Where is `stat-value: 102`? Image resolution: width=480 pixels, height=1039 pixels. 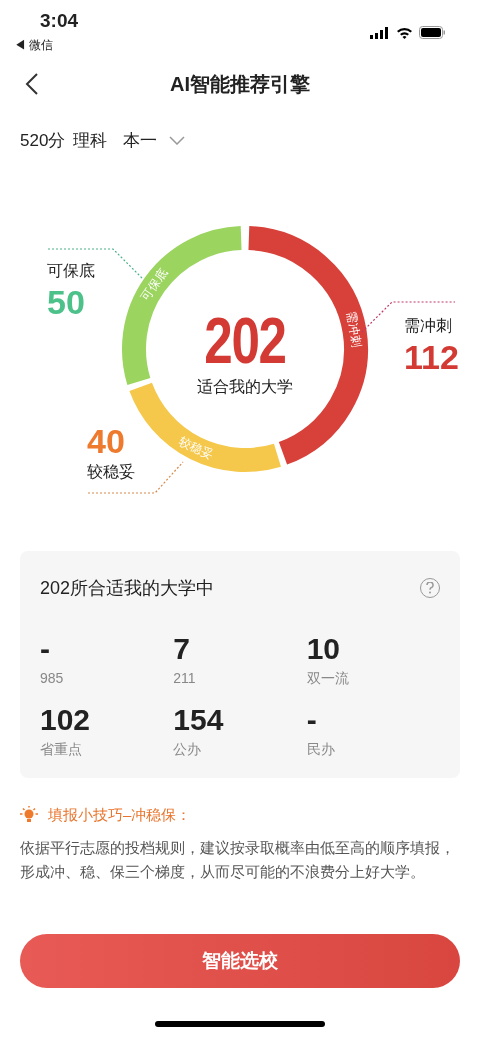
stat-value: 102 is located at coordinates (66, 719).